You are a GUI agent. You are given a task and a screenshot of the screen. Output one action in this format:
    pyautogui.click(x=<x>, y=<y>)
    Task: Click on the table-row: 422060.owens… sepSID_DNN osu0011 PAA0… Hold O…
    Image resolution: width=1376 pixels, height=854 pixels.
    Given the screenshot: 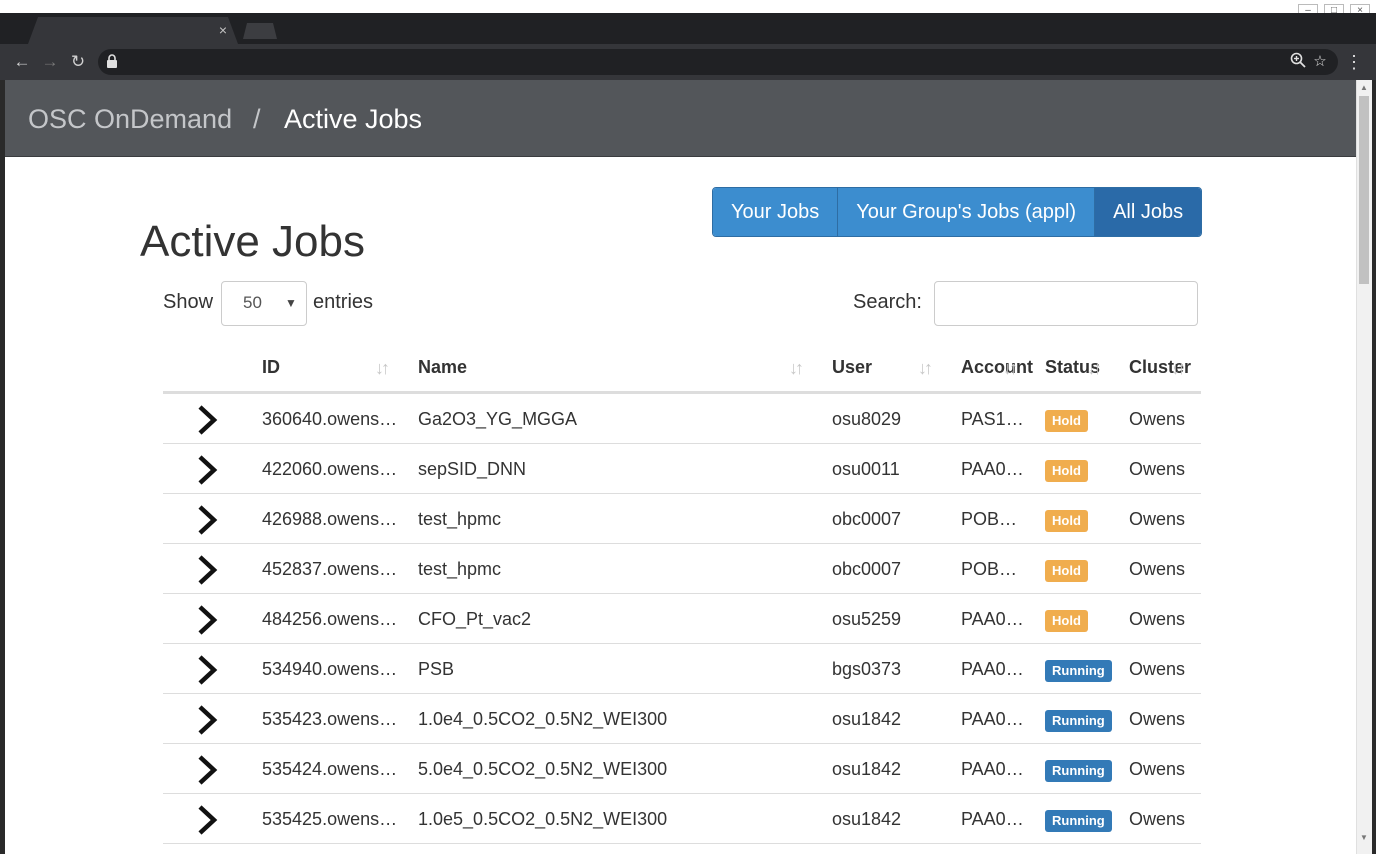 What is the action you would take?
    pyautogui.click(x=682, y=469)
    